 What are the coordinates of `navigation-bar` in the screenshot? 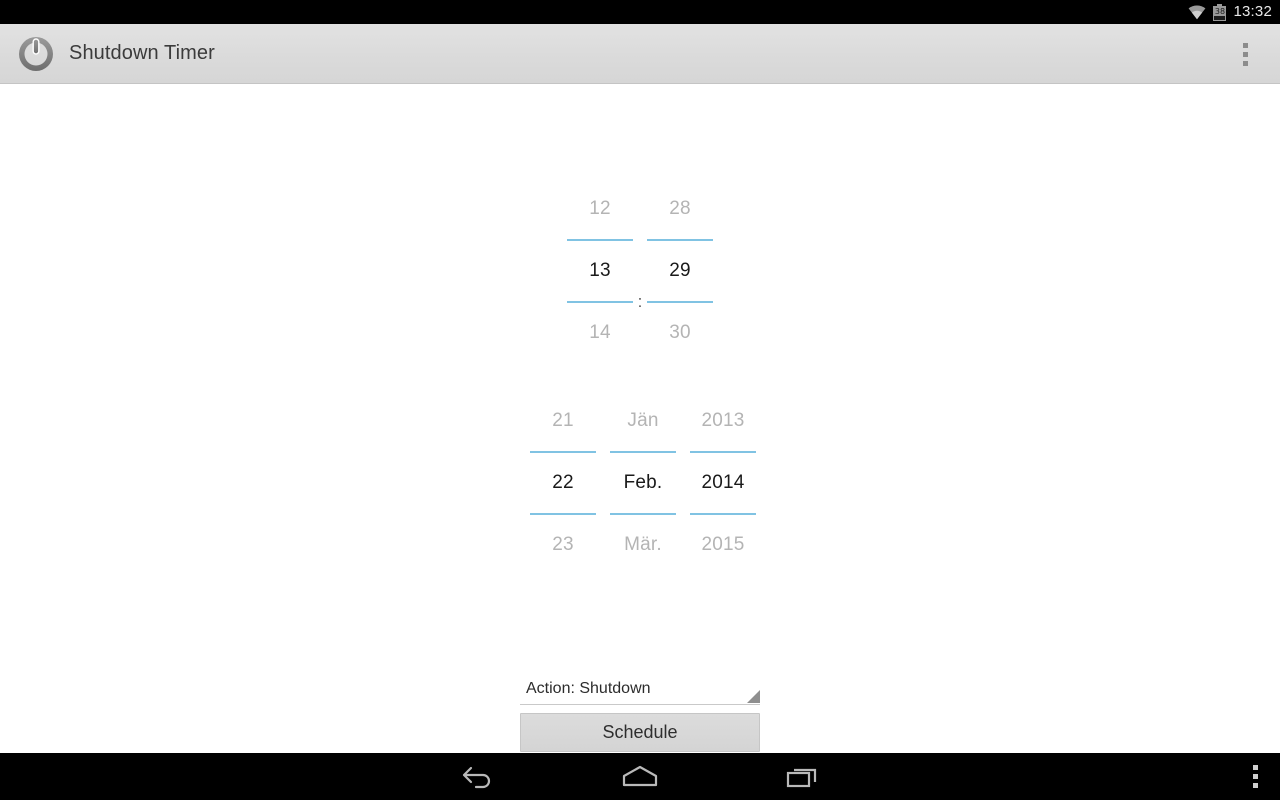 It's located at (640, 776).